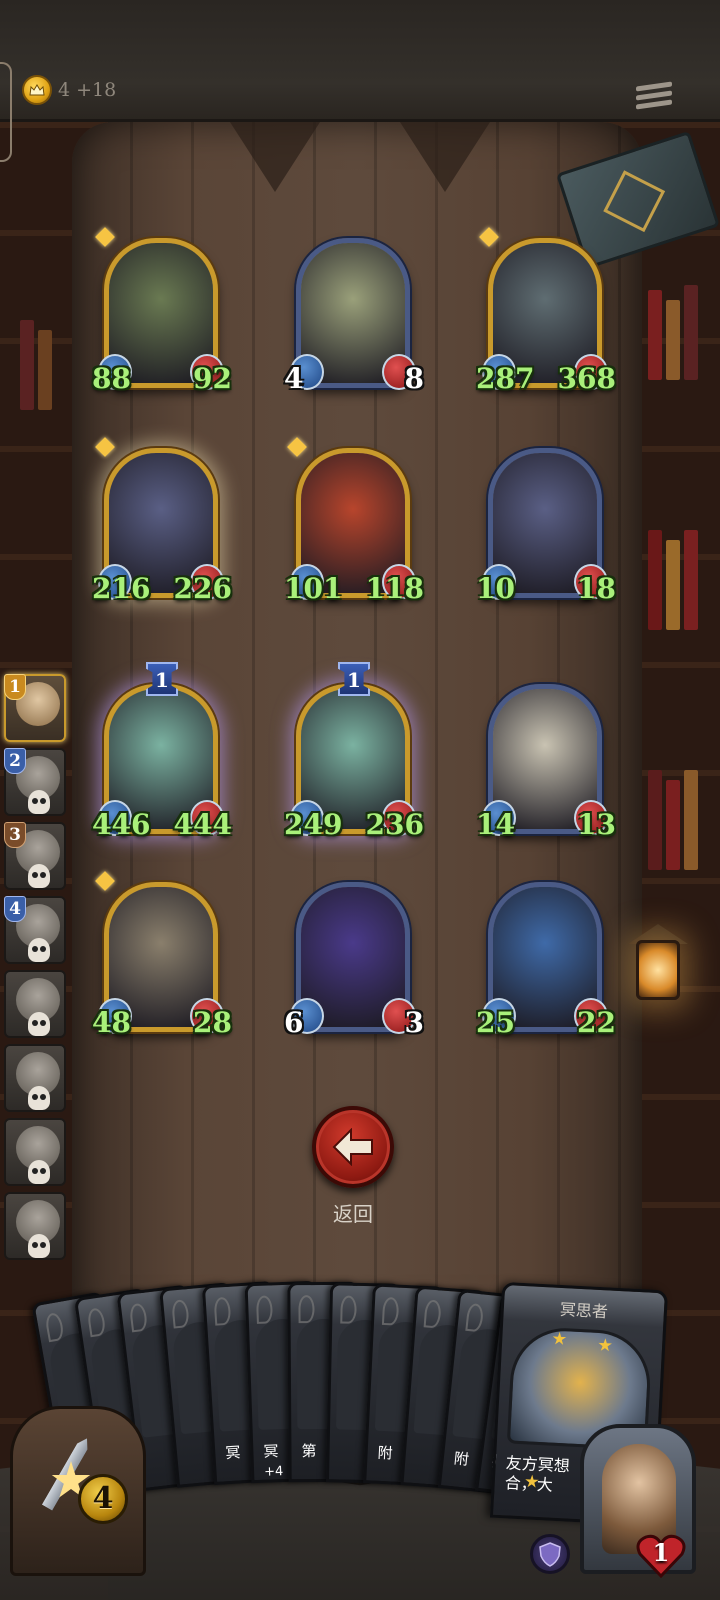 Image resolution: width=720 pixels, height=1600 pixels. I want to click on ranking-item: 4, so click(35, 930).